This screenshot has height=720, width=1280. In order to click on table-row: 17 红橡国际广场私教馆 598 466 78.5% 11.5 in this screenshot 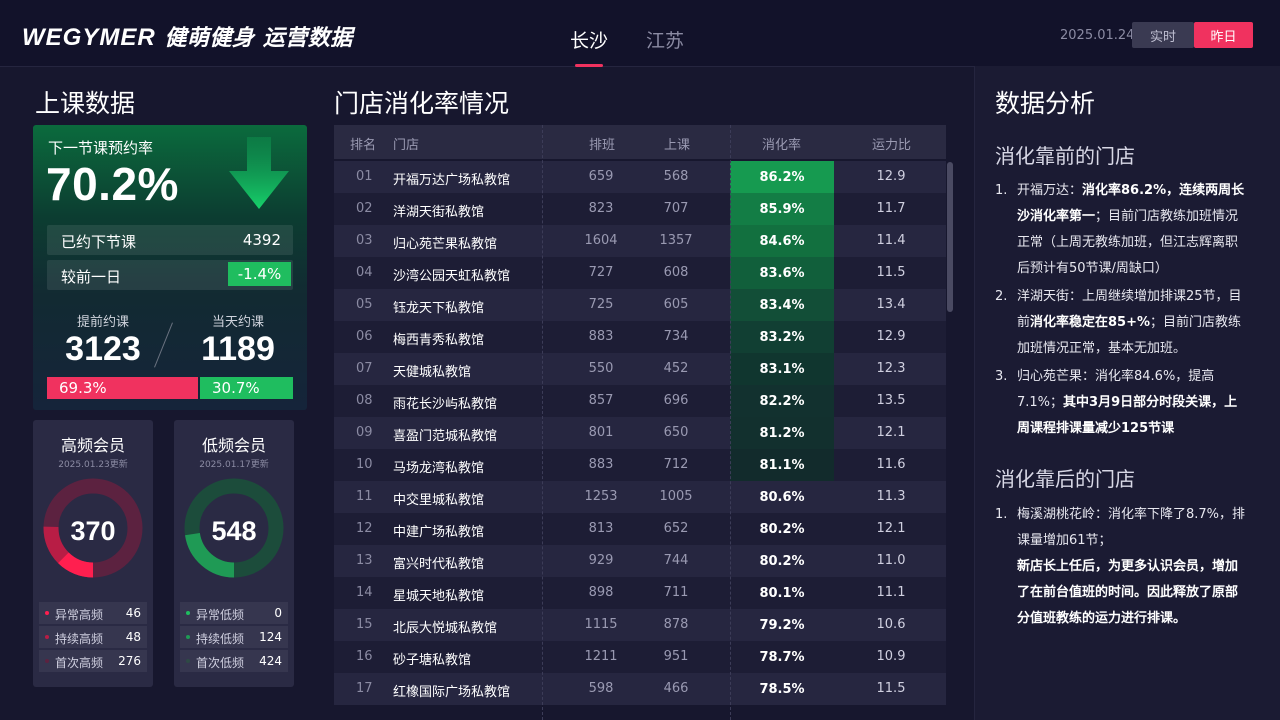, I will do `click(640, 689)`.